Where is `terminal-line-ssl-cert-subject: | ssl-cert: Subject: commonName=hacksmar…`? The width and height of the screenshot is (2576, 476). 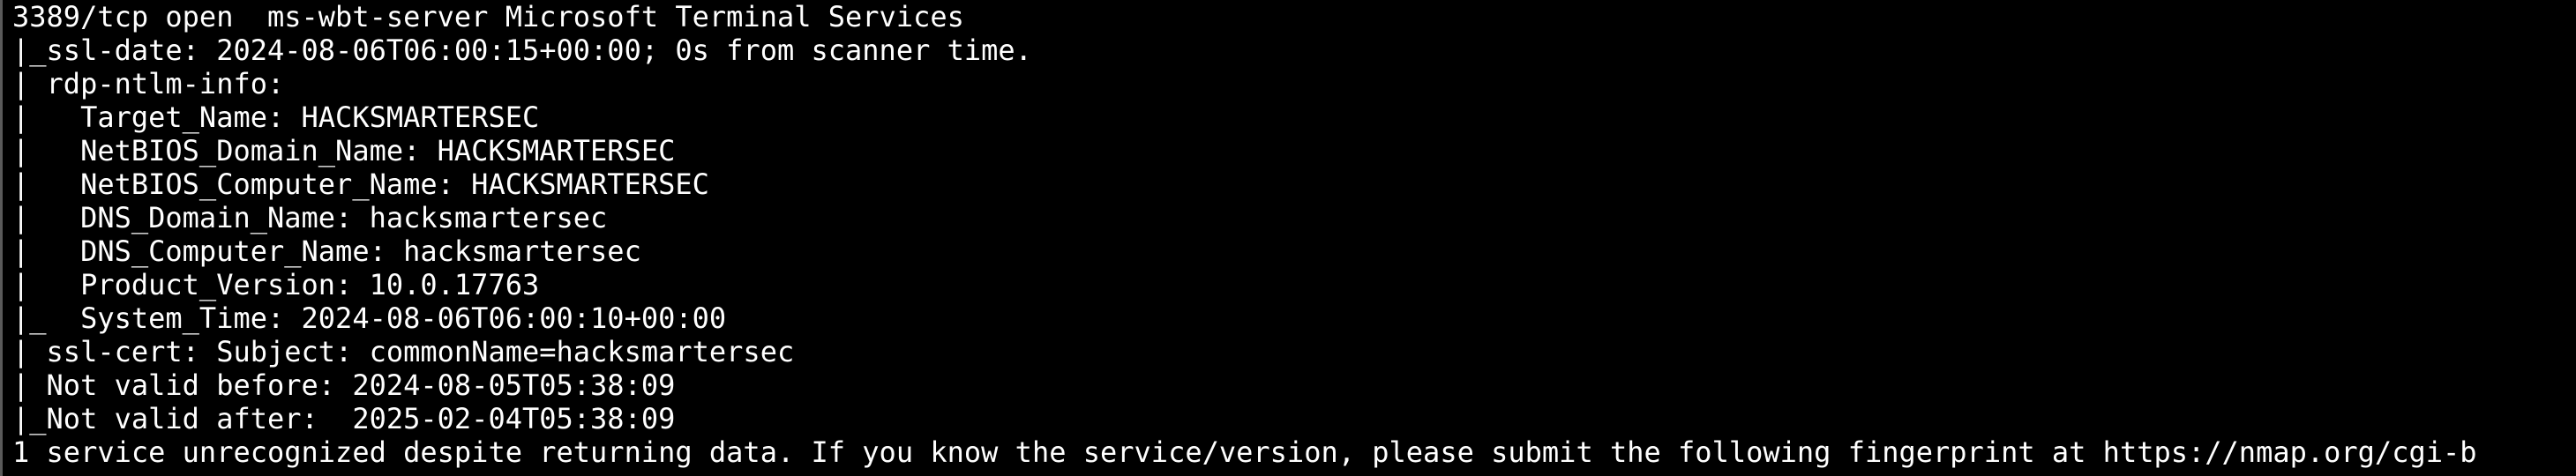
terminal-line-ssl-cert-subject: | ssl-cert: Subject: commonName=hacksmar… is located at coordinates (404, 351).